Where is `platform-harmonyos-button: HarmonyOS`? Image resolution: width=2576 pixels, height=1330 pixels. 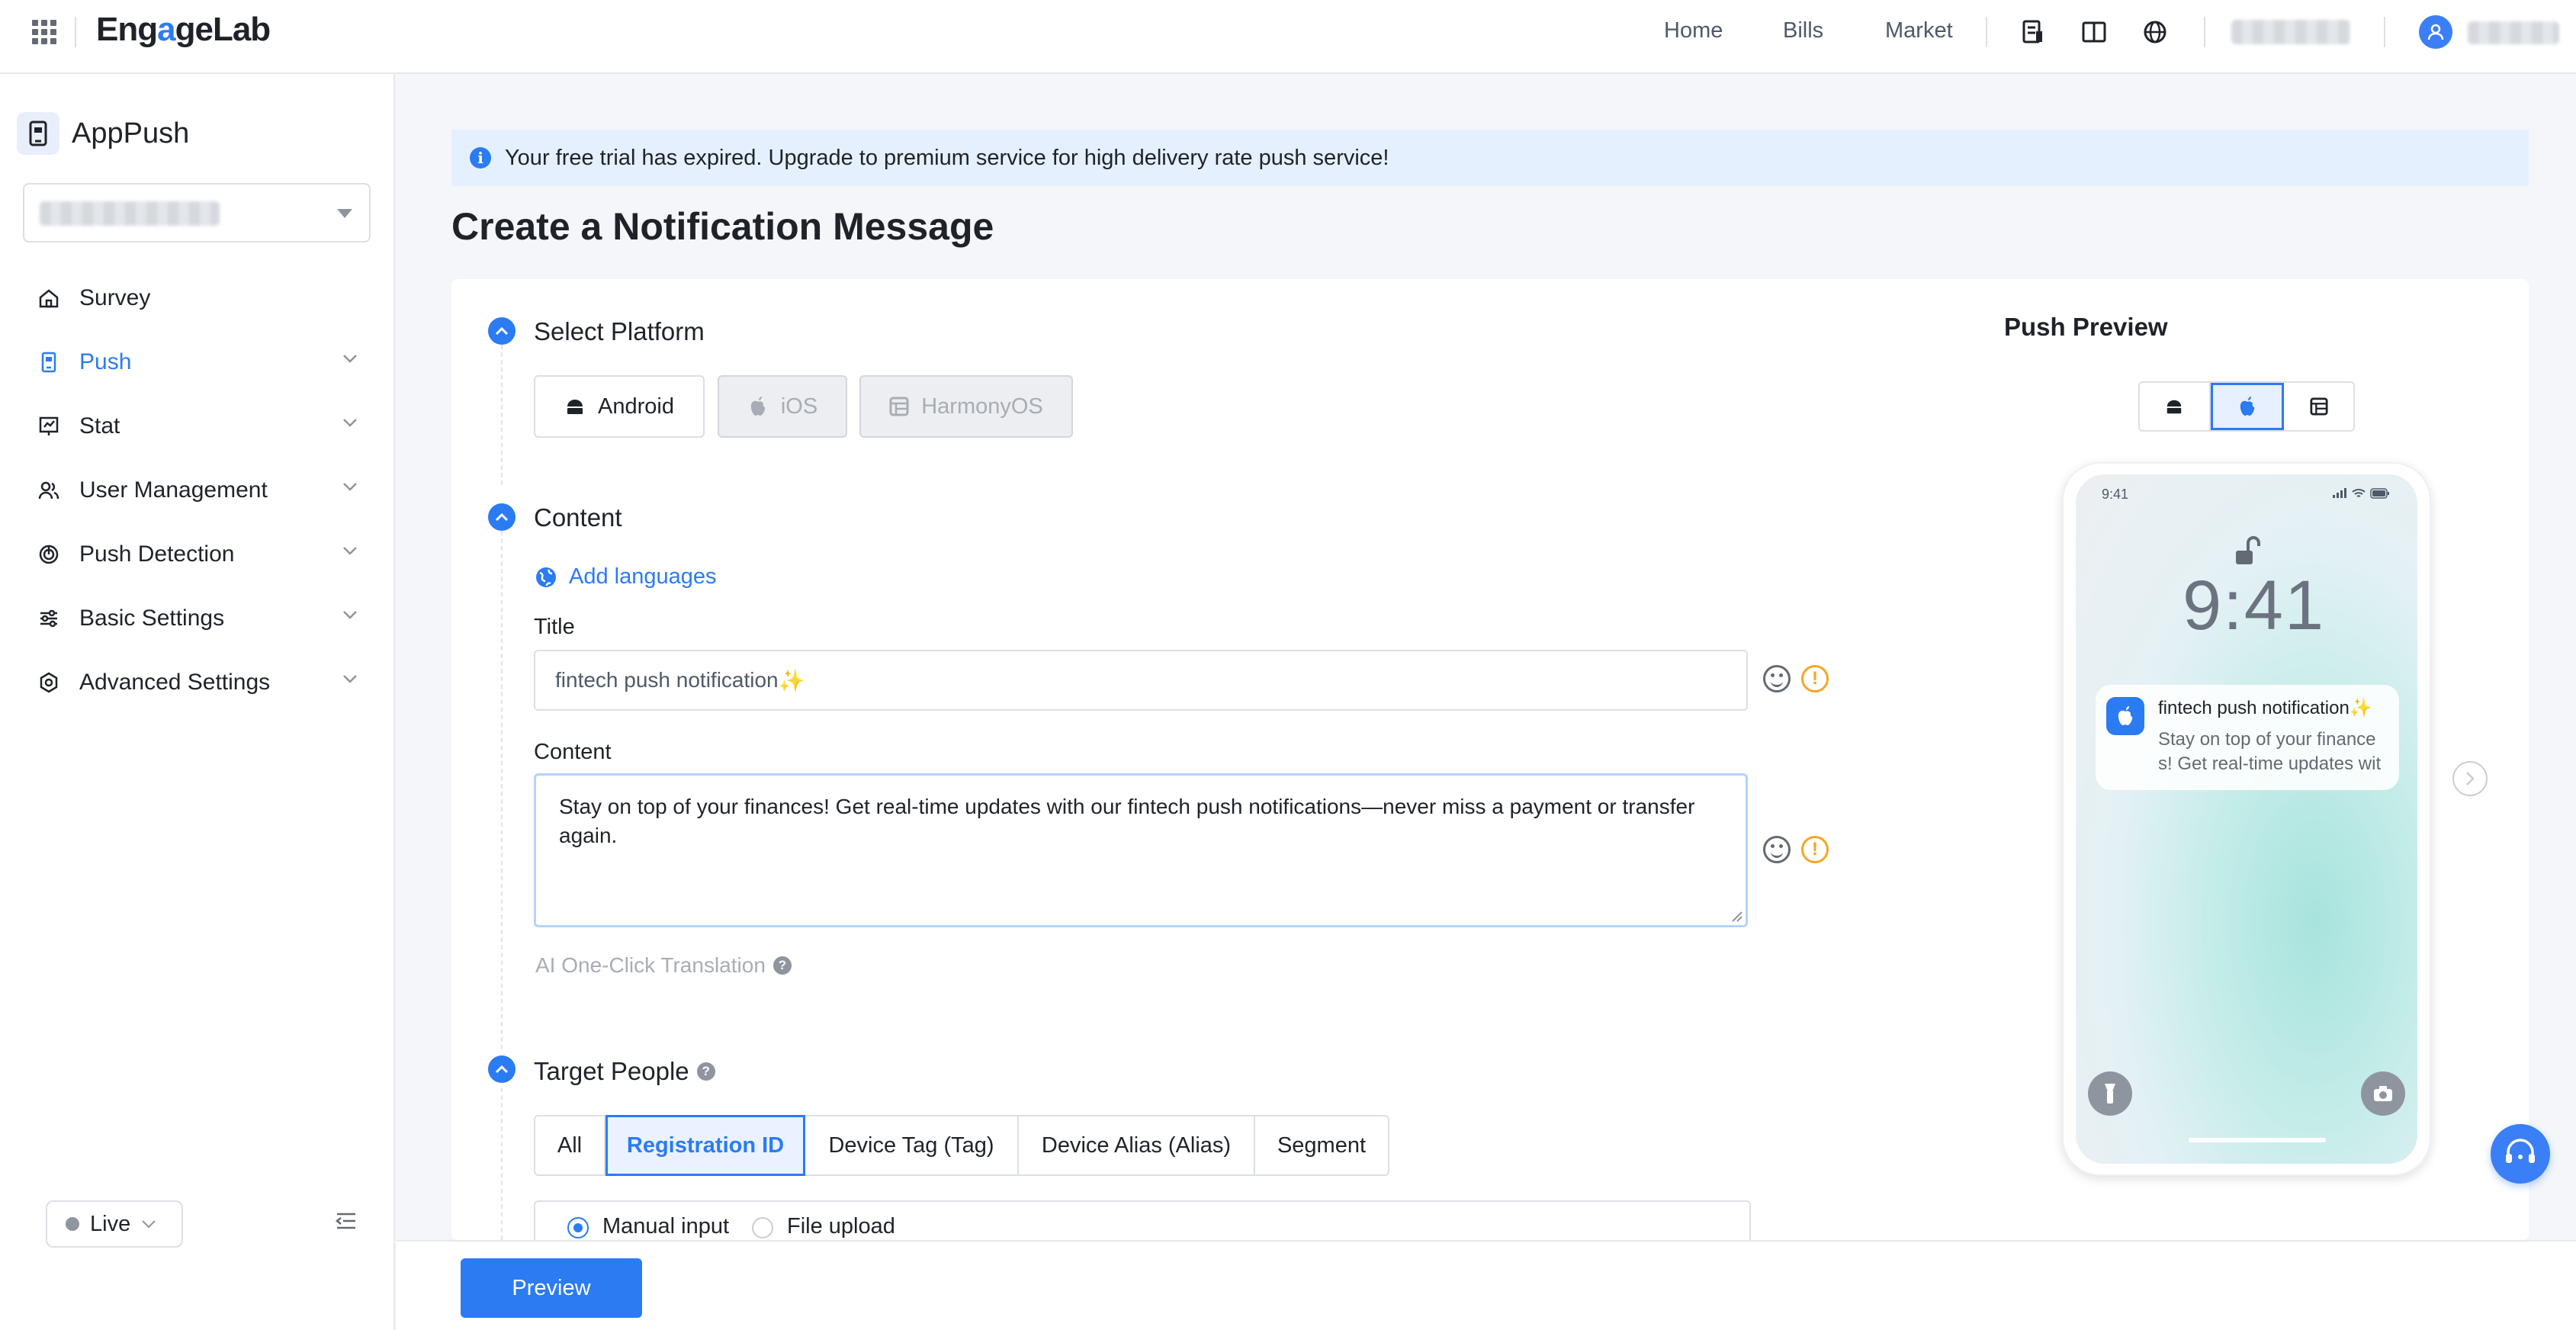
platform-harmonyos-button: HarmonyOS is located at coordinates (966, 406).